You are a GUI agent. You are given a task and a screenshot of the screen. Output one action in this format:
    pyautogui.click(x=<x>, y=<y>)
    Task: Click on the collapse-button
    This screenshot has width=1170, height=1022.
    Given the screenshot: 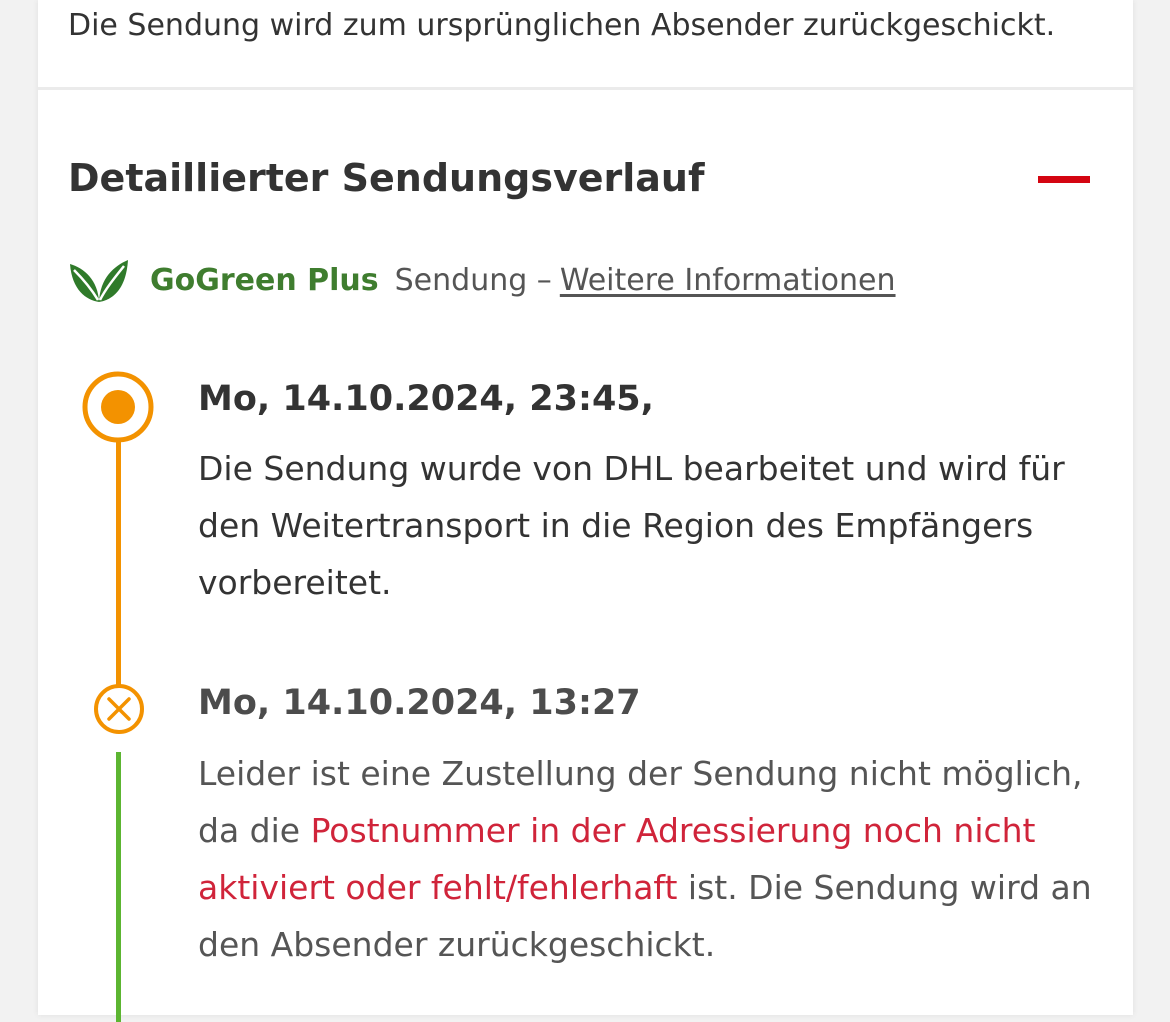 What is the action you would take?
    pyautogui.click(x=1062, y=180)
    